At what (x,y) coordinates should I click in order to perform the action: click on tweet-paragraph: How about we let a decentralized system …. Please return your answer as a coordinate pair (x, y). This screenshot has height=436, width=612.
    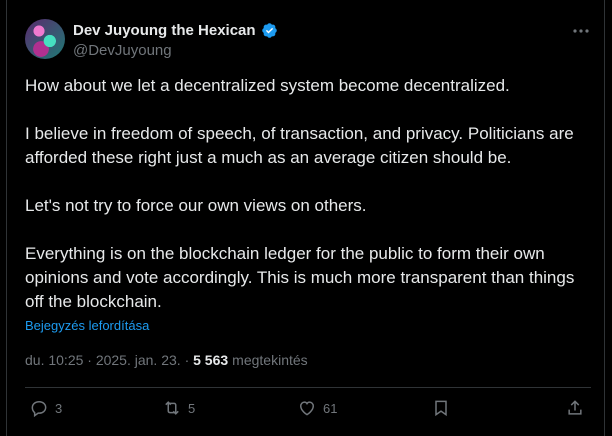
    Looking at the image, I should click on (267, 85).